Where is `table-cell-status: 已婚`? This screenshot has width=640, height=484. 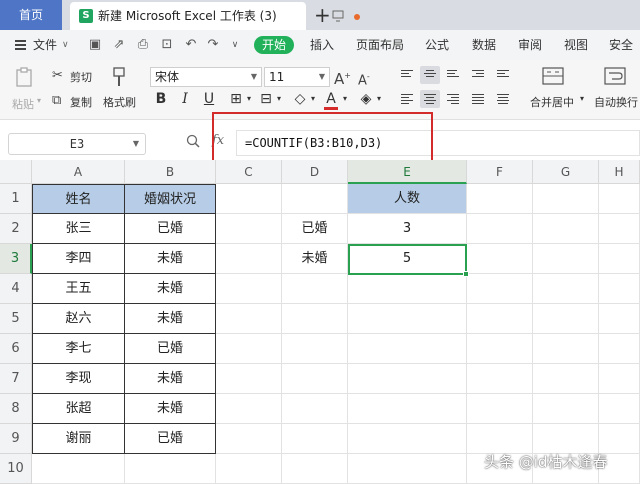
table-cell-status: 已婚 is located at coordinates (170, 229).